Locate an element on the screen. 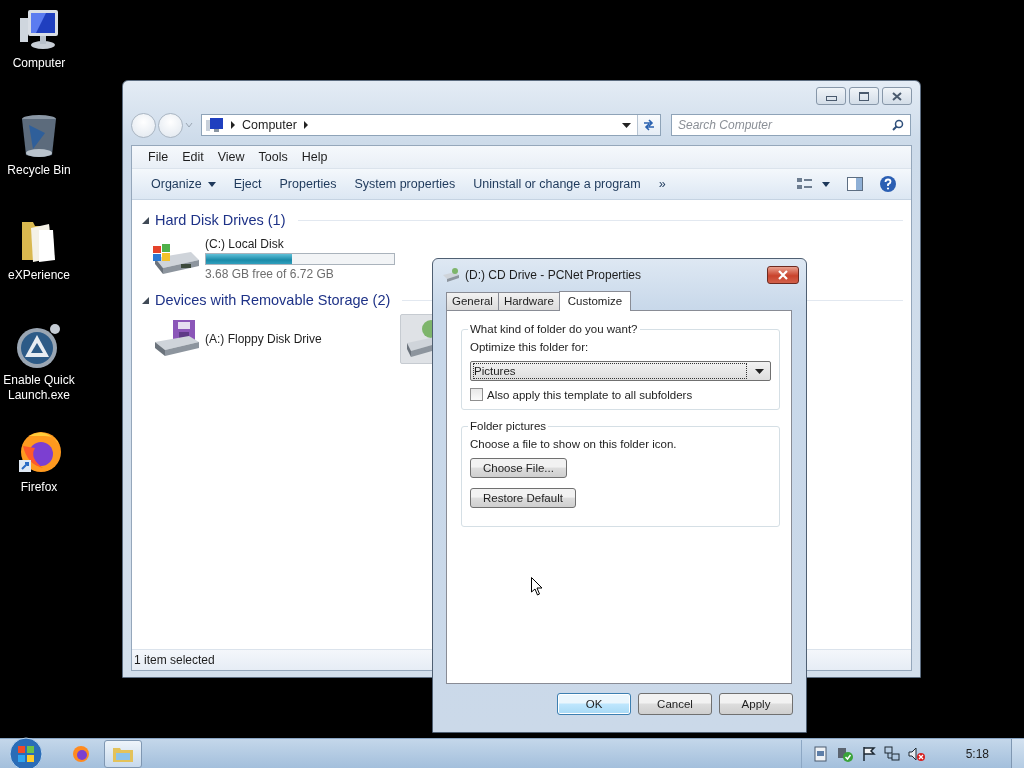 The image size is (1024, 768). desktop-icon-label: Firefox is located at coordinates (39, 487).